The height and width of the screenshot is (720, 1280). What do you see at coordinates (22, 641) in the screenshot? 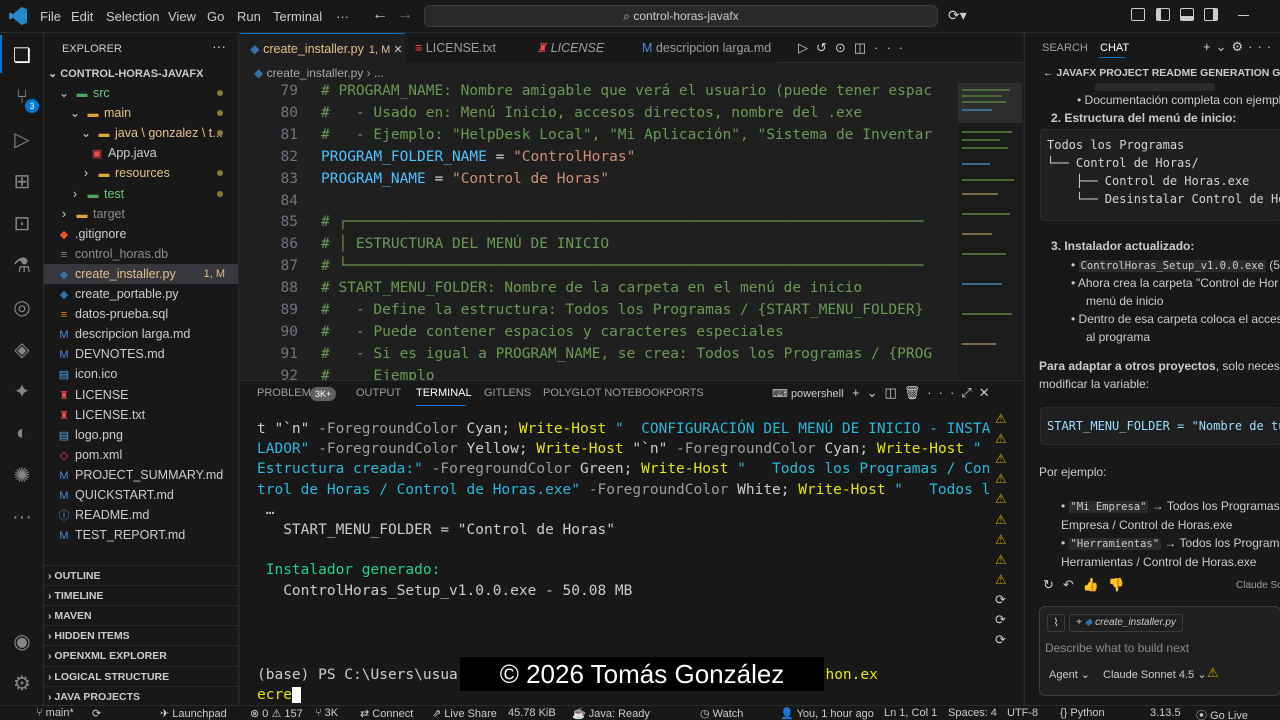
I see `account-icon: ◉` at bounding box center [22, 641].